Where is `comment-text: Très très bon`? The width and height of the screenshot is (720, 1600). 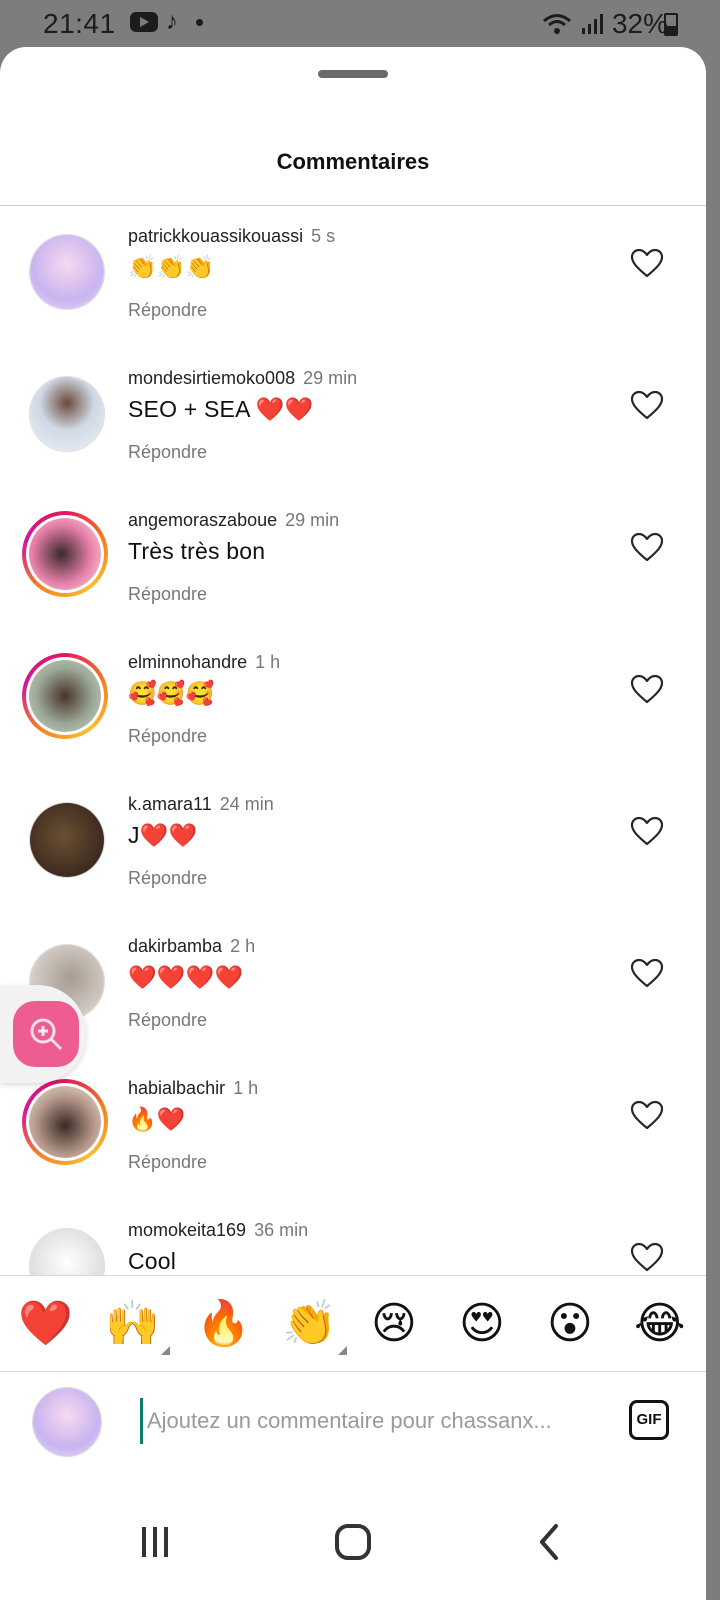
comment-text: Très très bon is located at coordinates (197, 551).